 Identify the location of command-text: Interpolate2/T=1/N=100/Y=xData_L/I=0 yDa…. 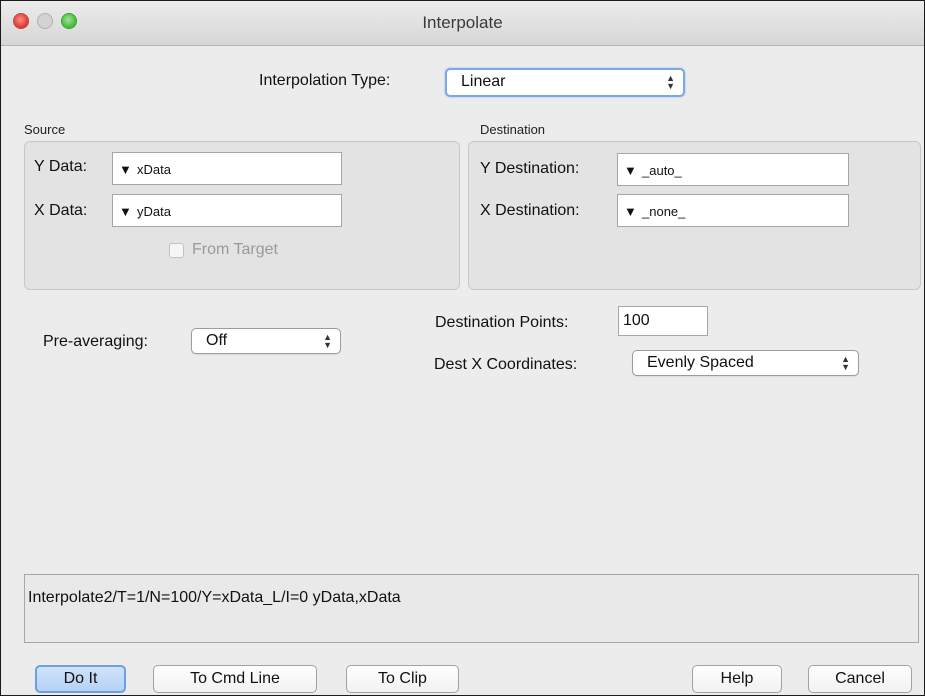
(214, 597).